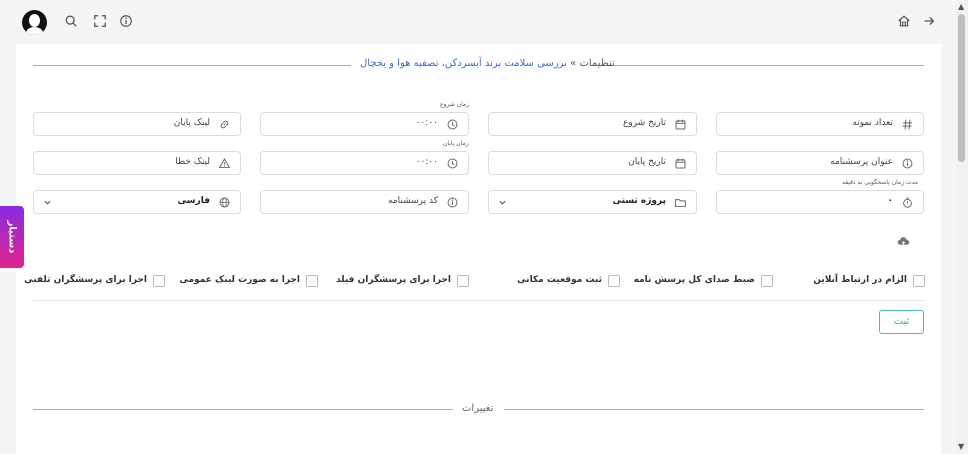  What do you see at coordinates (192, 65) in the screenshot?
I see `breadcrumb-line-left` at bounding box center [192, 65].